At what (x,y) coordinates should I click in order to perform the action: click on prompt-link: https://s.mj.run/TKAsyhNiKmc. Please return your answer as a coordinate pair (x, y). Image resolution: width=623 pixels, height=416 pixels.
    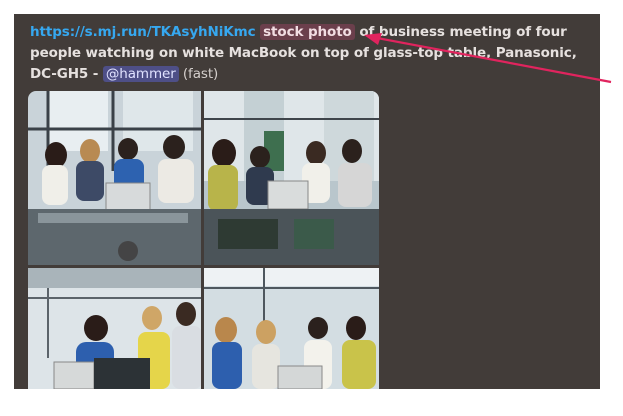
    Looking at the image, I should click on (143, 32).